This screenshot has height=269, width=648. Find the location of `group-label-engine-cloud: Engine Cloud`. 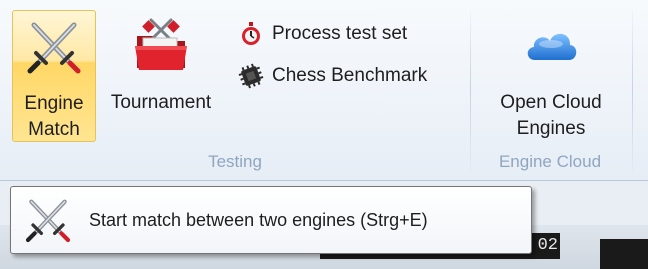

group-label-engine-cloud: Engine Cloud is located at coordinates (550, 161).